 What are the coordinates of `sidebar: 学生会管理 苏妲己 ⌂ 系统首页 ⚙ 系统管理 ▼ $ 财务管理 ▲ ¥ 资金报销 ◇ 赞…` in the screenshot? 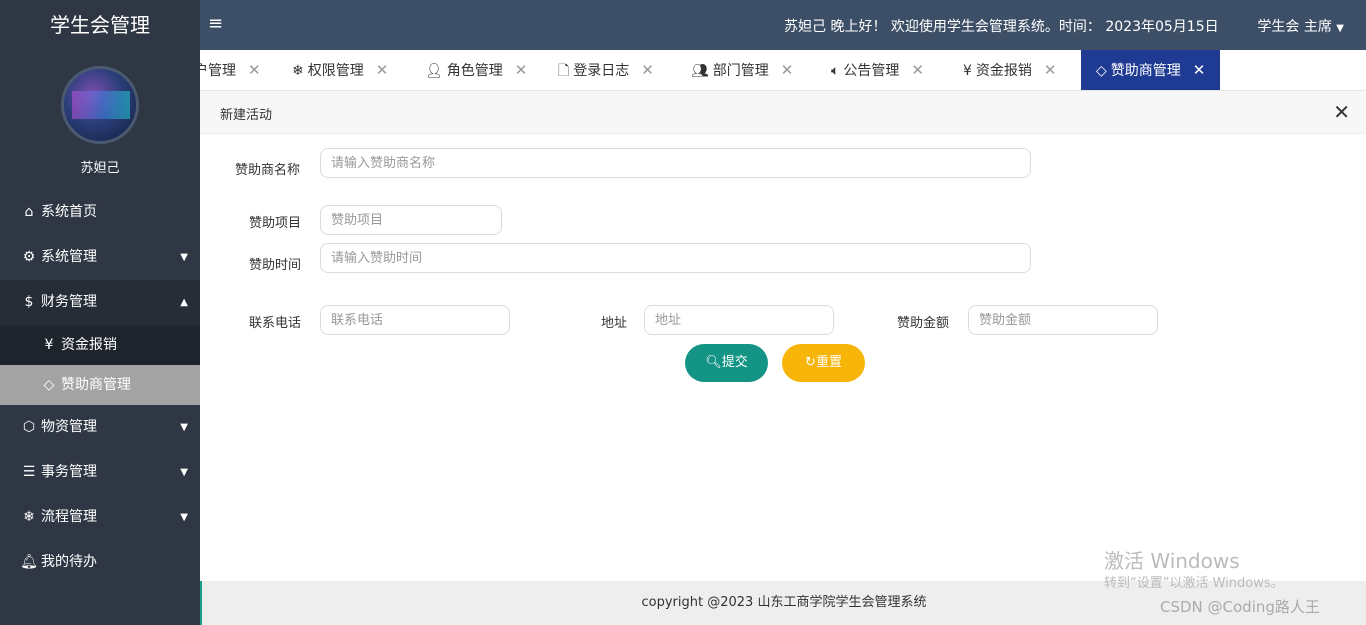 It's located at (100, 312).